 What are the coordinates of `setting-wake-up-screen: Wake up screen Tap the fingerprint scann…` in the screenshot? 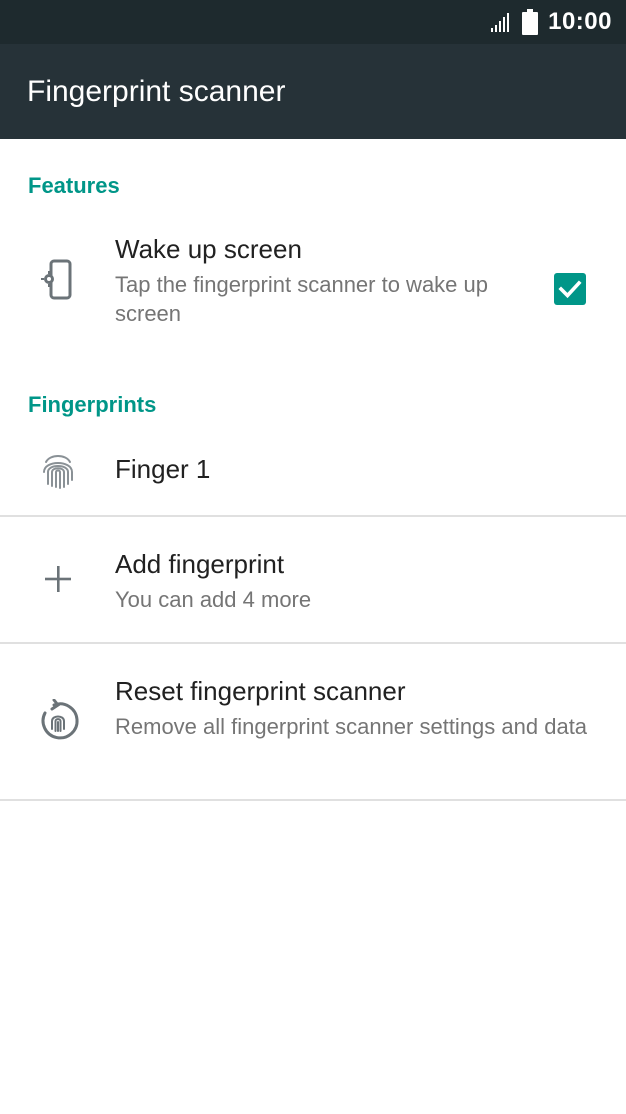 It's located at (313, 282).